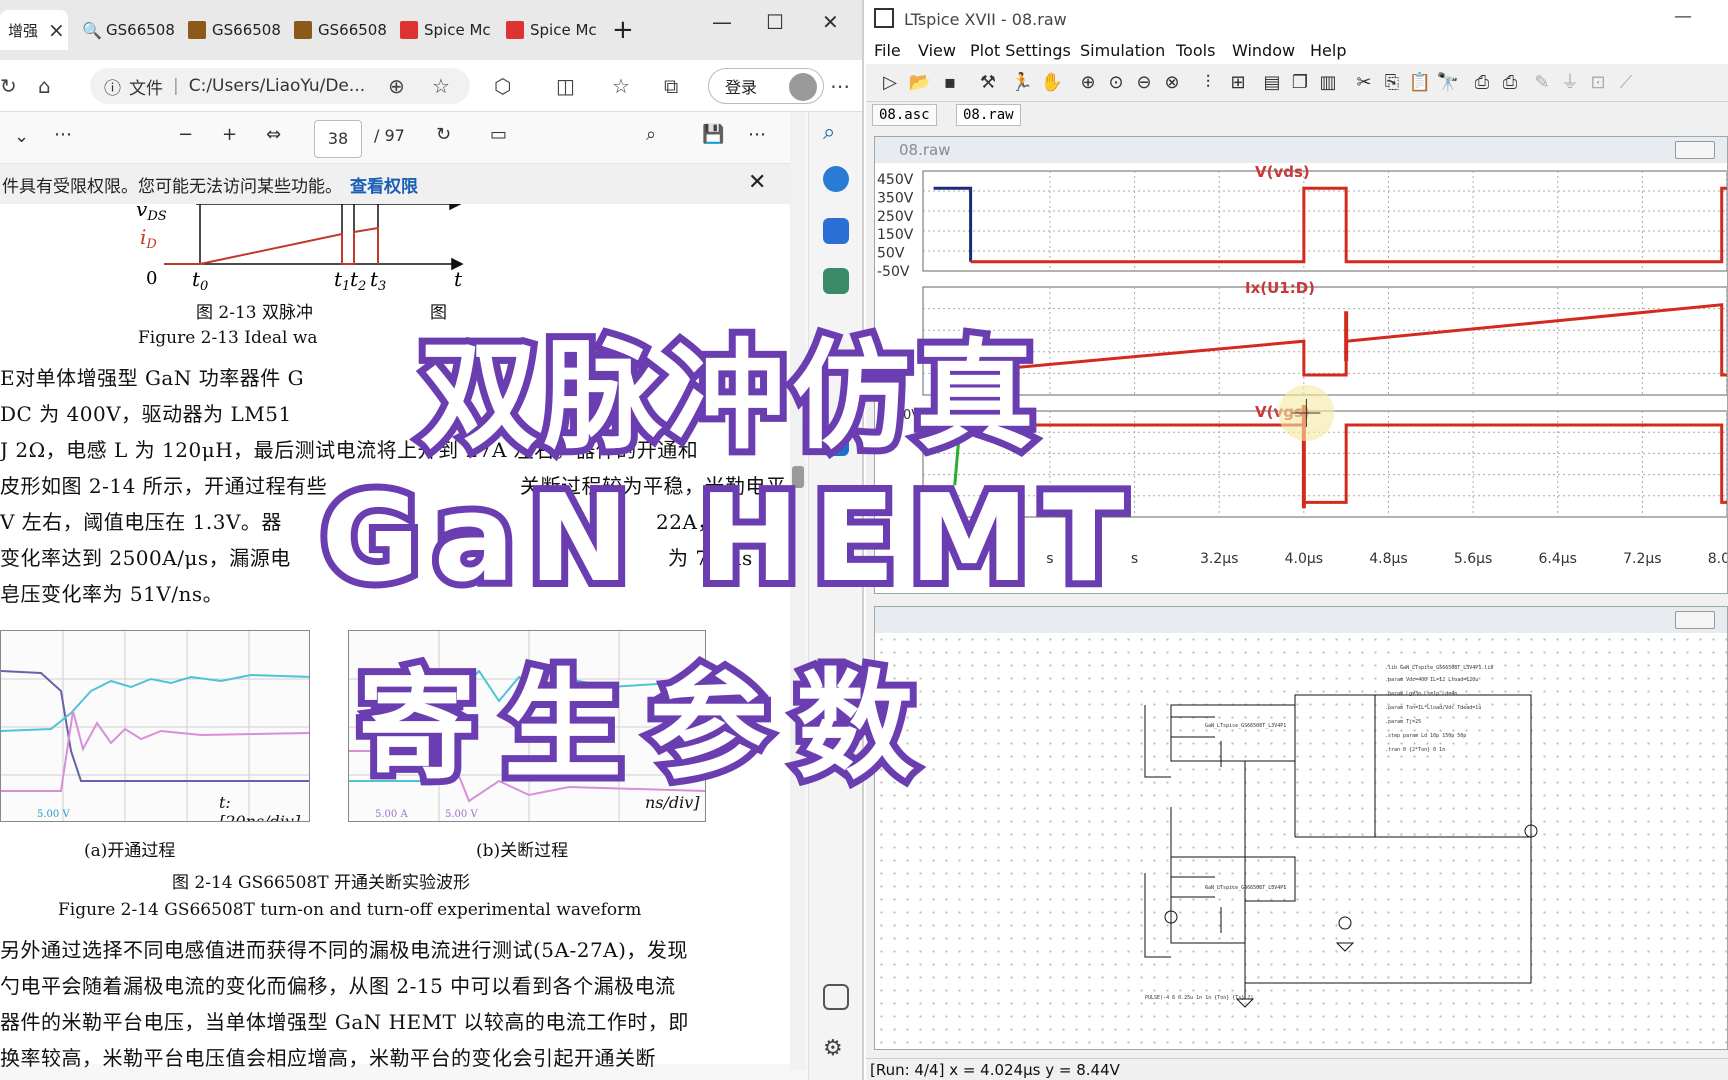 The height and width of the screenshot is (1080, 1728). What do you see at coordinates (1263, 50) in the screenshot?
I see `menu-window: Window` at bounding box center [1263, 50].